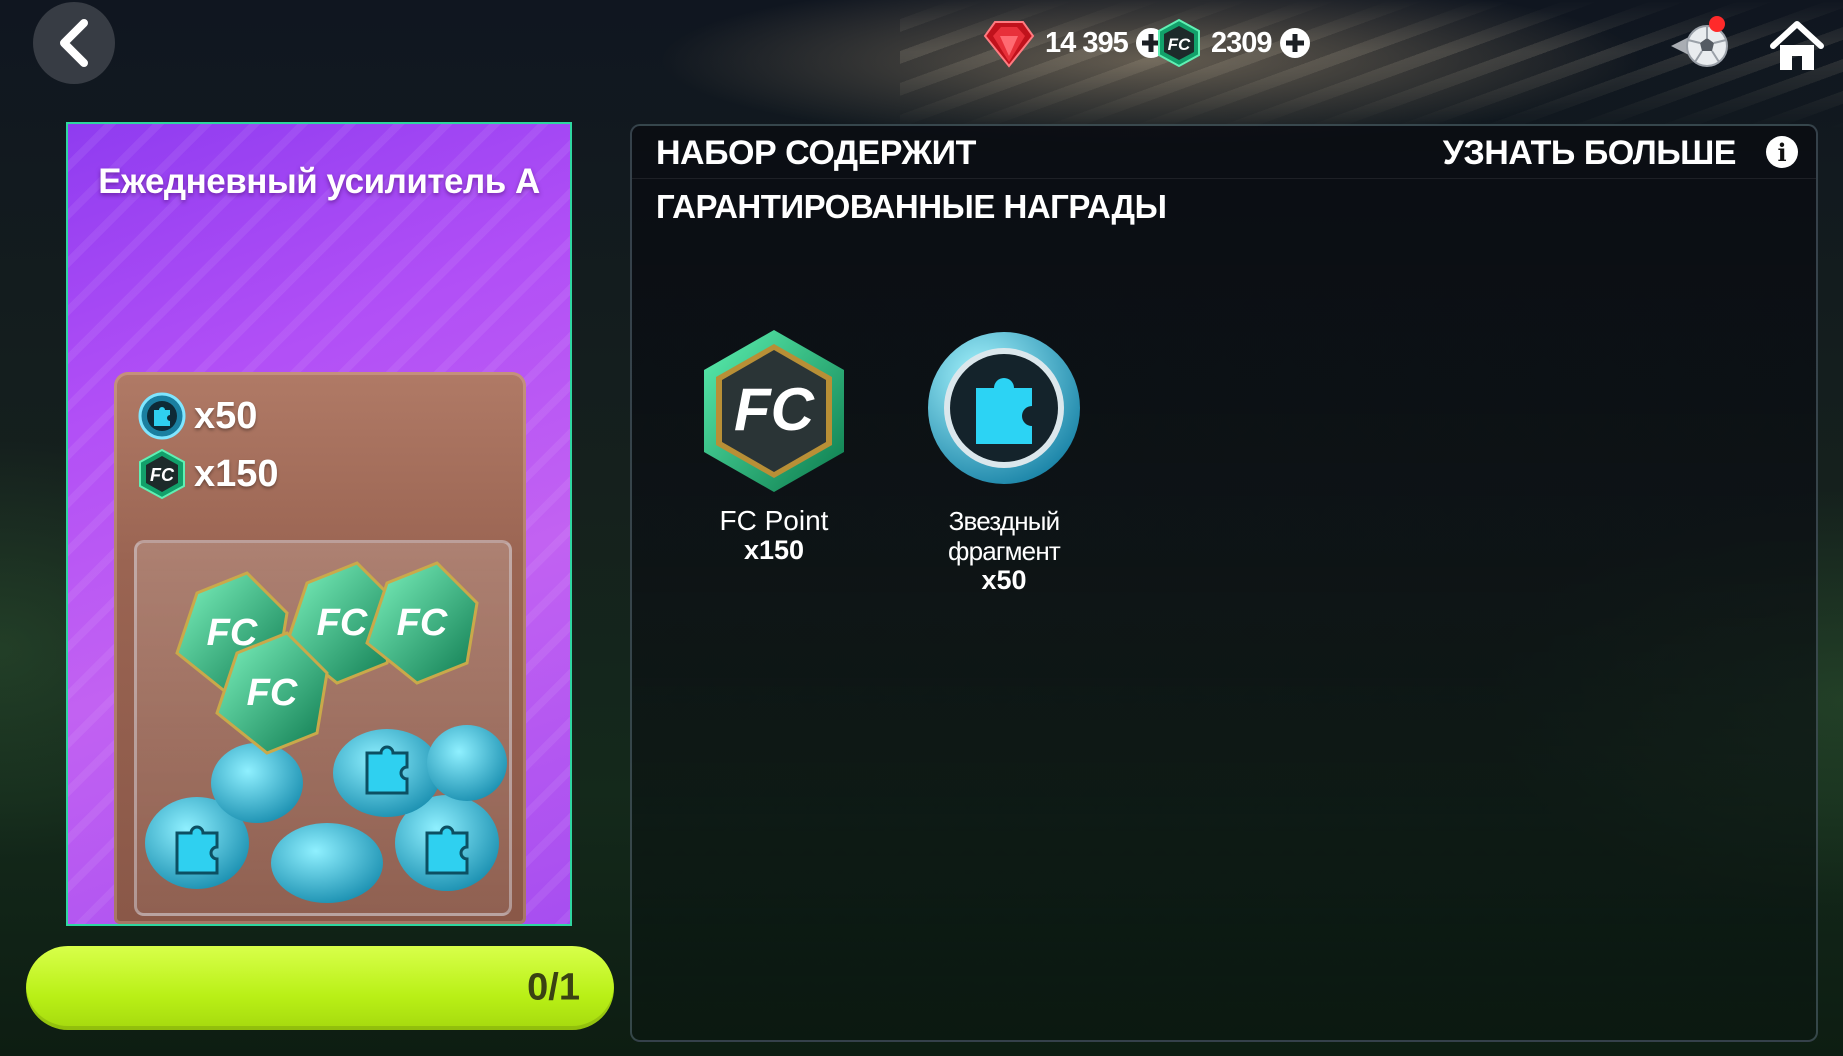 The width and height of the screenshot is (1843, 1056). Describe the element at coordinates (774, 550) in the screenshot. I see `reward-qty: x150` at that location.